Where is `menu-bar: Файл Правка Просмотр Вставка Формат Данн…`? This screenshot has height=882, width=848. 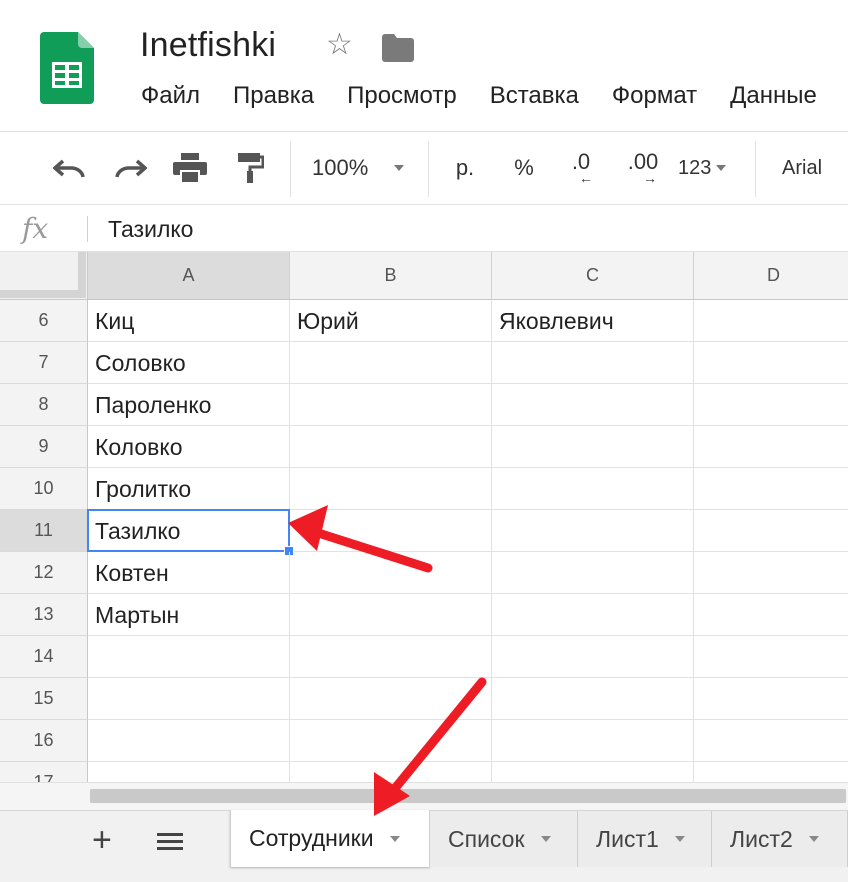 menu-bar: Файл Правка Просмотр Вставка Формат Данн… is located at coordinates (494, 96).